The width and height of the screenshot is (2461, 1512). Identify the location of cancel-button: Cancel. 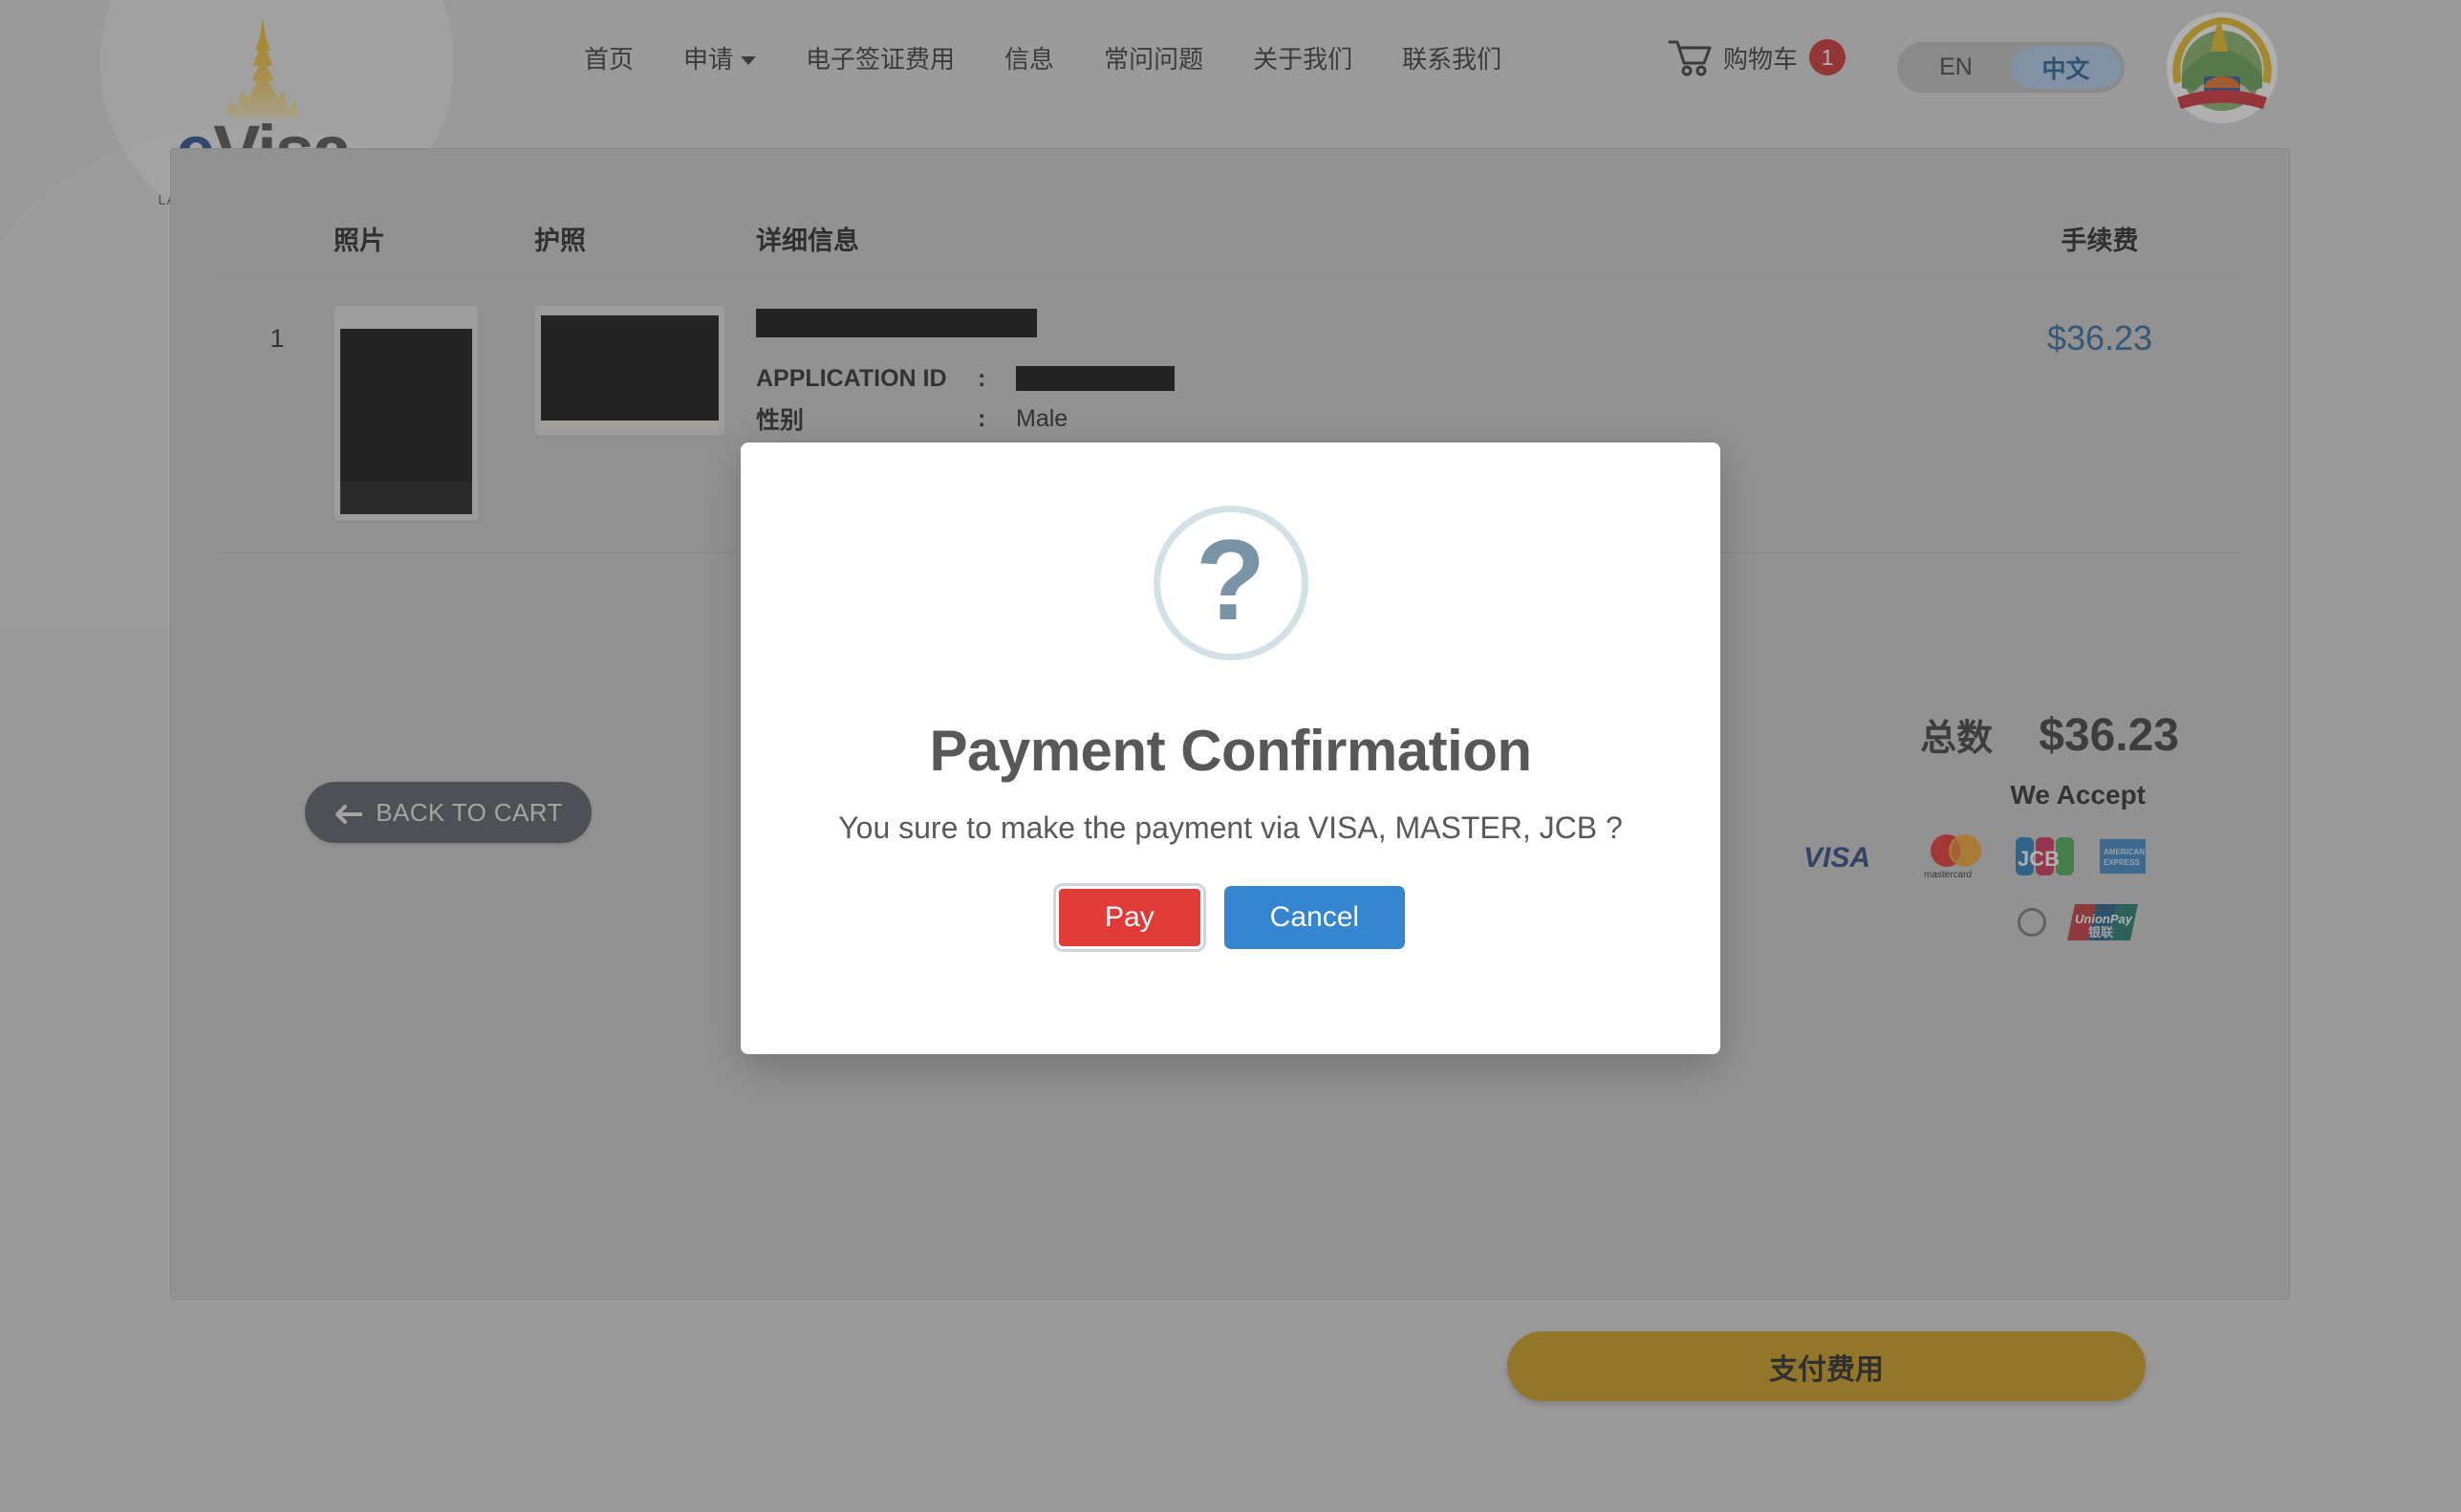
(1314, 917).